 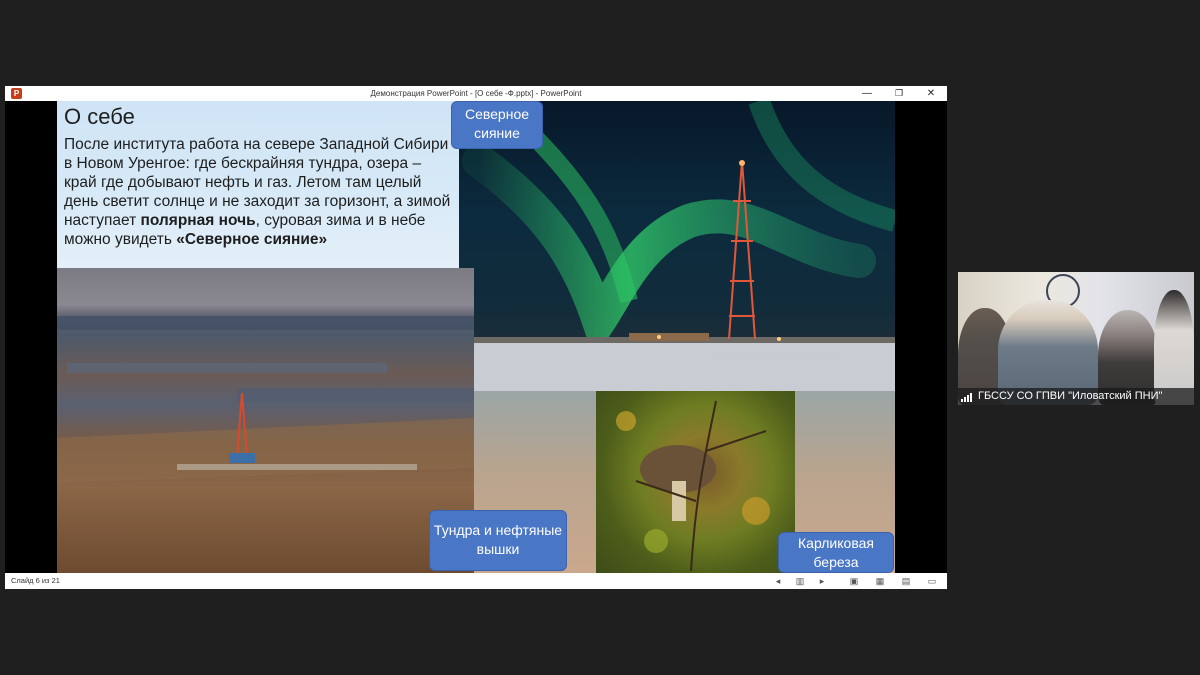 What do you see at coordinates (822, 581) in the screenshot?
I see `next-slide-icon: ▸` at bounding box center [822, 581].